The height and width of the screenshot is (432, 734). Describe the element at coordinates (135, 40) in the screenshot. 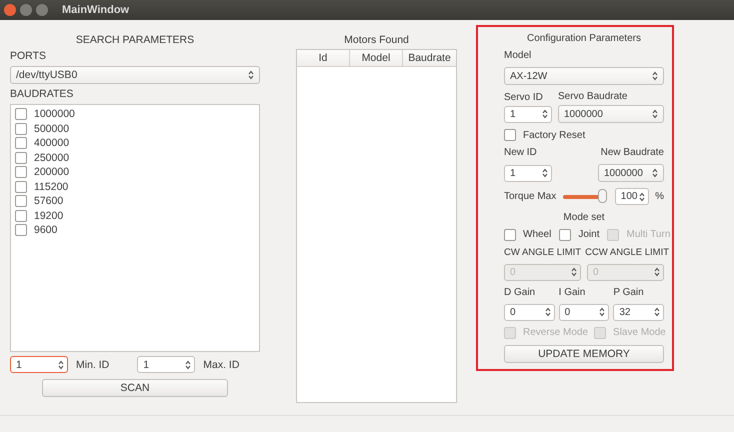

I see `section-title: SEARCH PARAMETERS` at that location.